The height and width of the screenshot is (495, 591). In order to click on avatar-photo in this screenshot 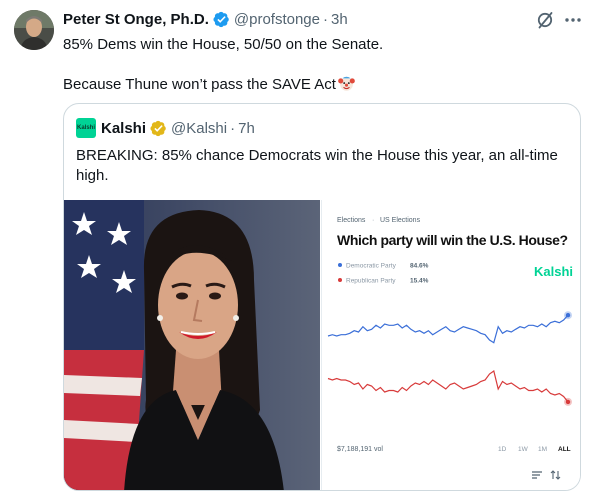, I will do `click(34, 30)`.